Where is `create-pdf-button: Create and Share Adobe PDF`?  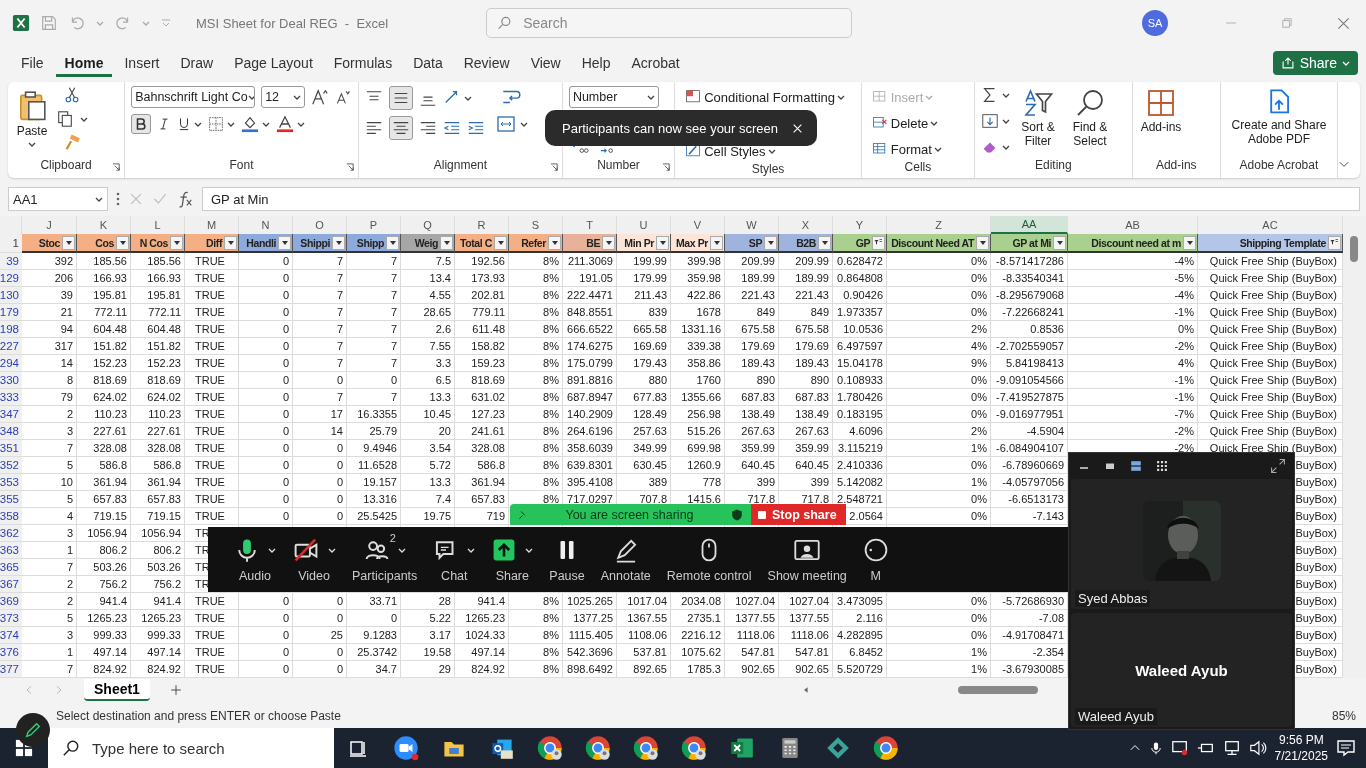 create-pdf-button: Create and Share Adobe PDF is located at coordinates (1278, 117).